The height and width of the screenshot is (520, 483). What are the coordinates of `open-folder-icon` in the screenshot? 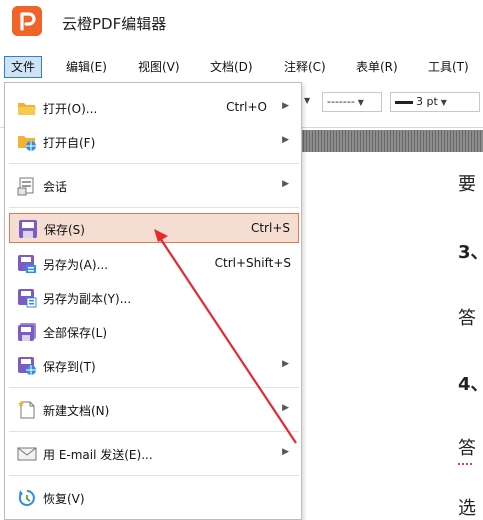 It's located at (27, 108).